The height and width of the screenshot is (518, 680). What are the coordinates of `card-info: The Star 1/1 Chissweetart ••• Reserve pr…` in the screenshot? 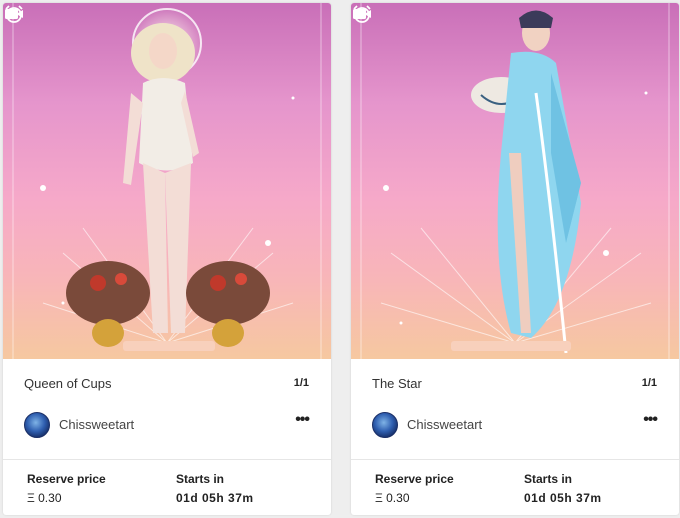 It's located at (515, 437).